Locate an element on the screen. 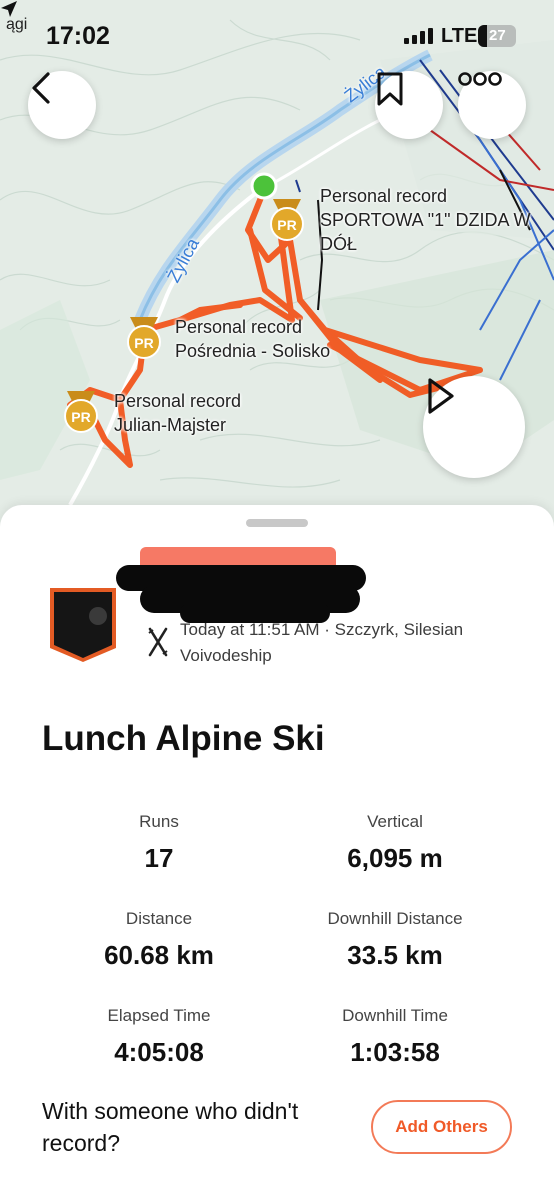 This screenshot has height=1200, width=554. athlete-avatar is located at coordinates (83, 625).